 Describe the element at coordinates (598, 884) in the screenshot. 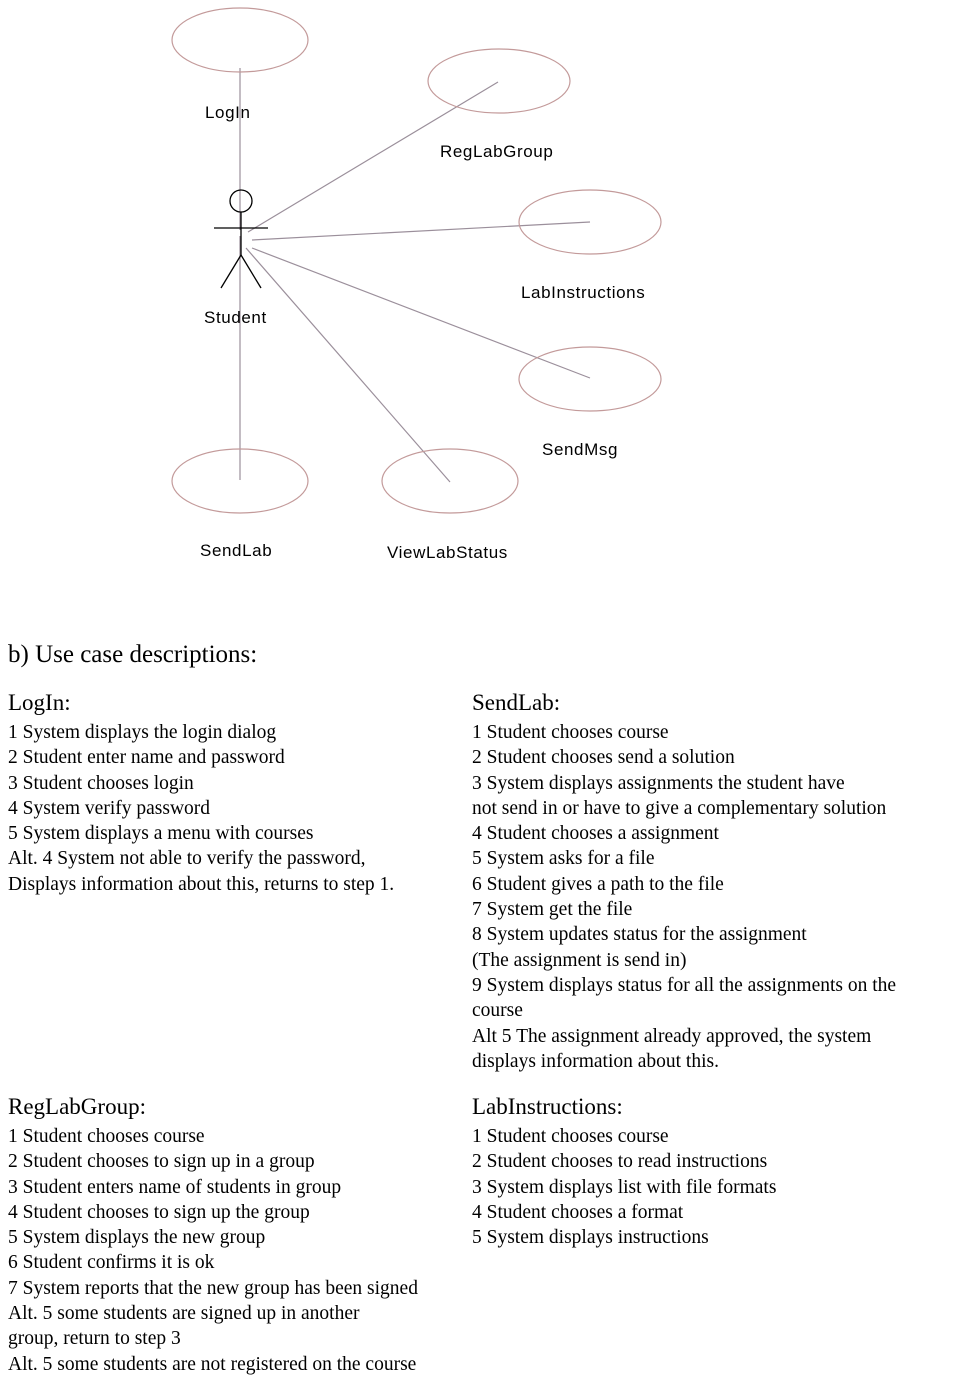

I see `step: 6 Student gives a path to the file` at that location.